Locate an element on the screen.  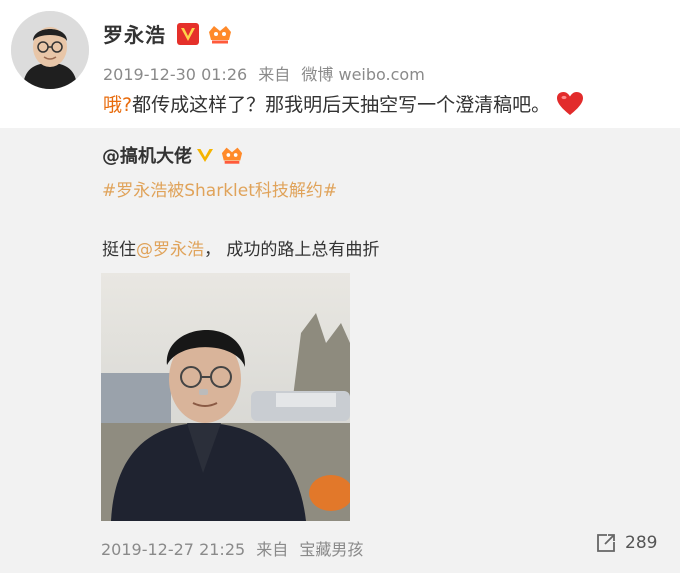
share-button: 289 is located at coordinates (626, 543).